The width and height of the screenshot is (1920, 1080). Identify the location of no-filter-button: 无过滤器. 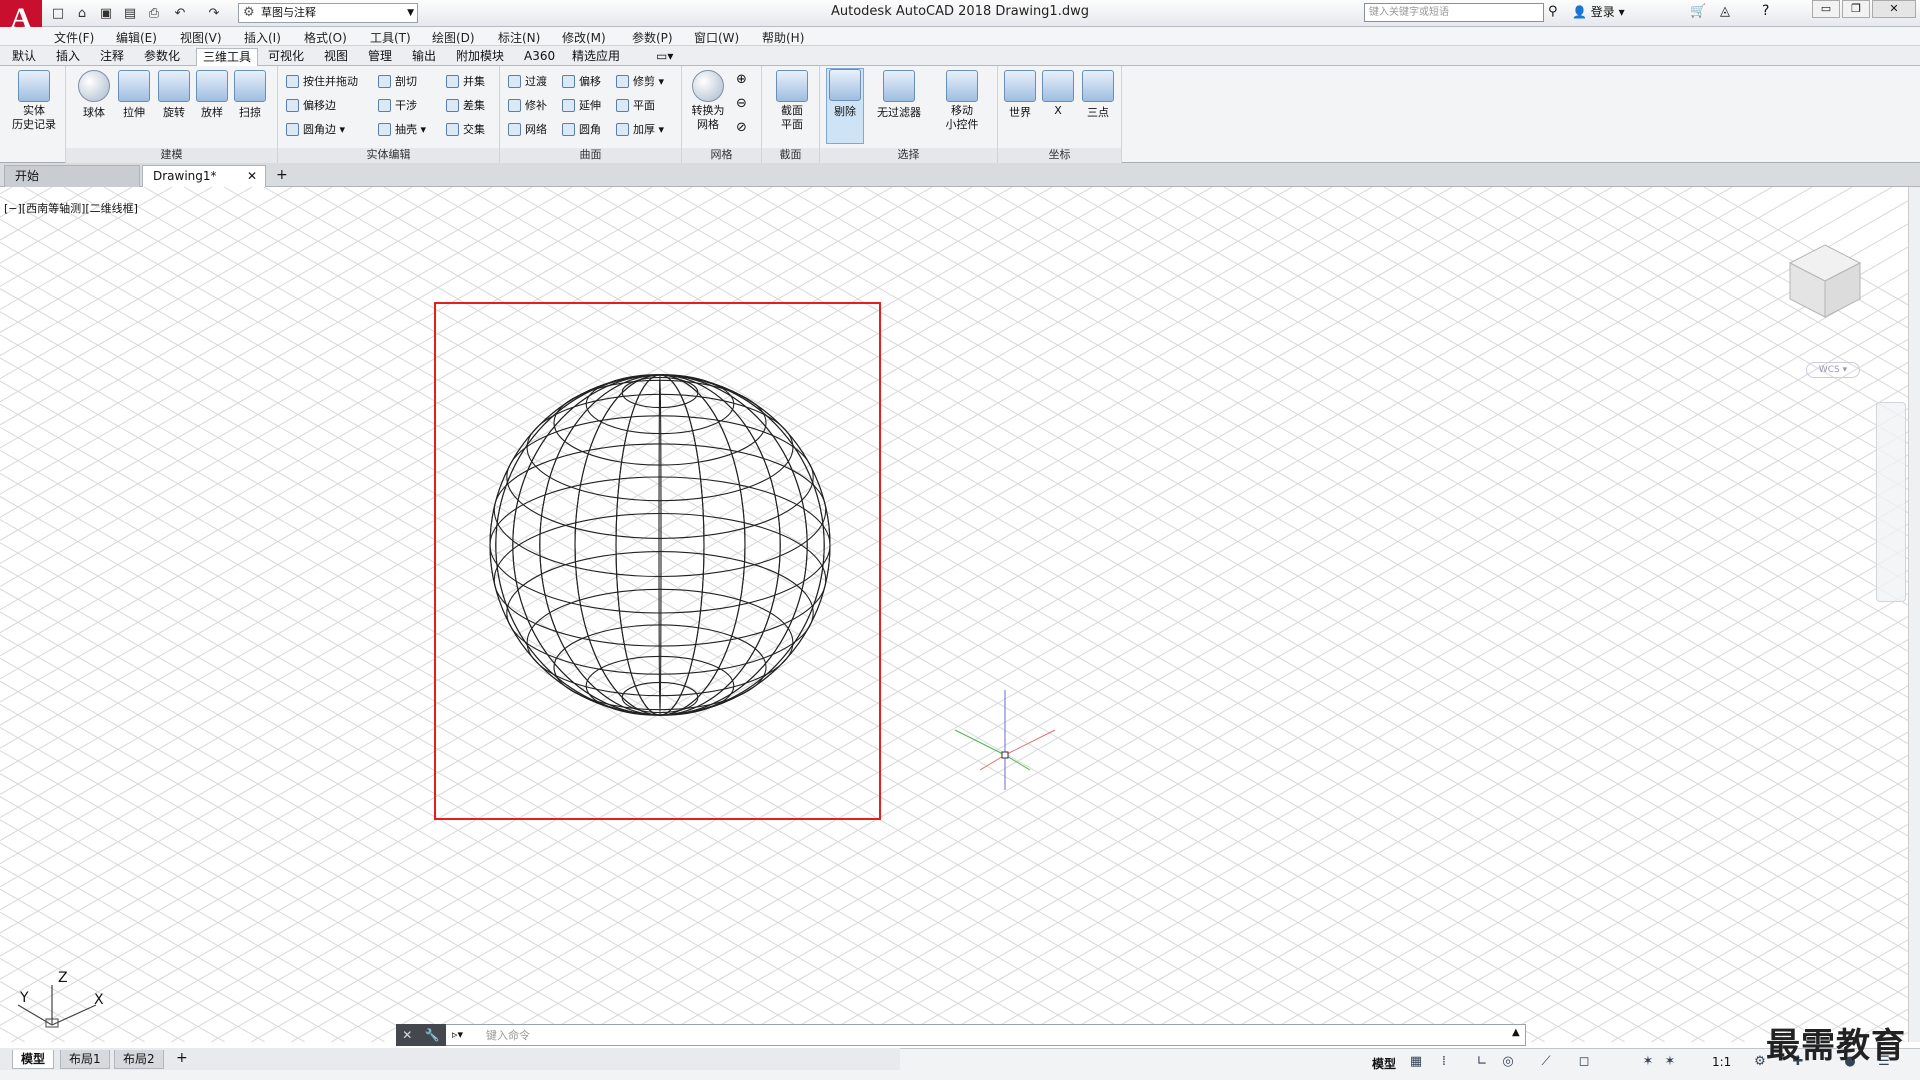
(899, 108).